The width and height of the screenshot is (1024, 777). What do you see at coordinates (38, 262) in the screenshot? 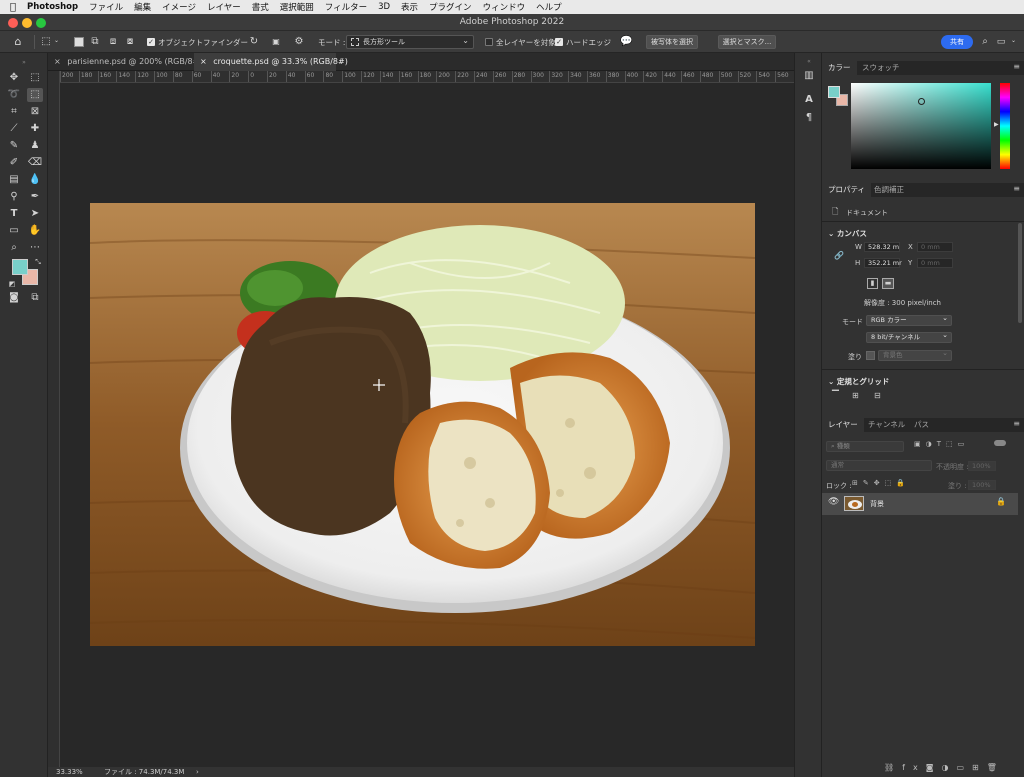
I see `swap-colors-icon: ⤡` at bounding box center [38, 262].